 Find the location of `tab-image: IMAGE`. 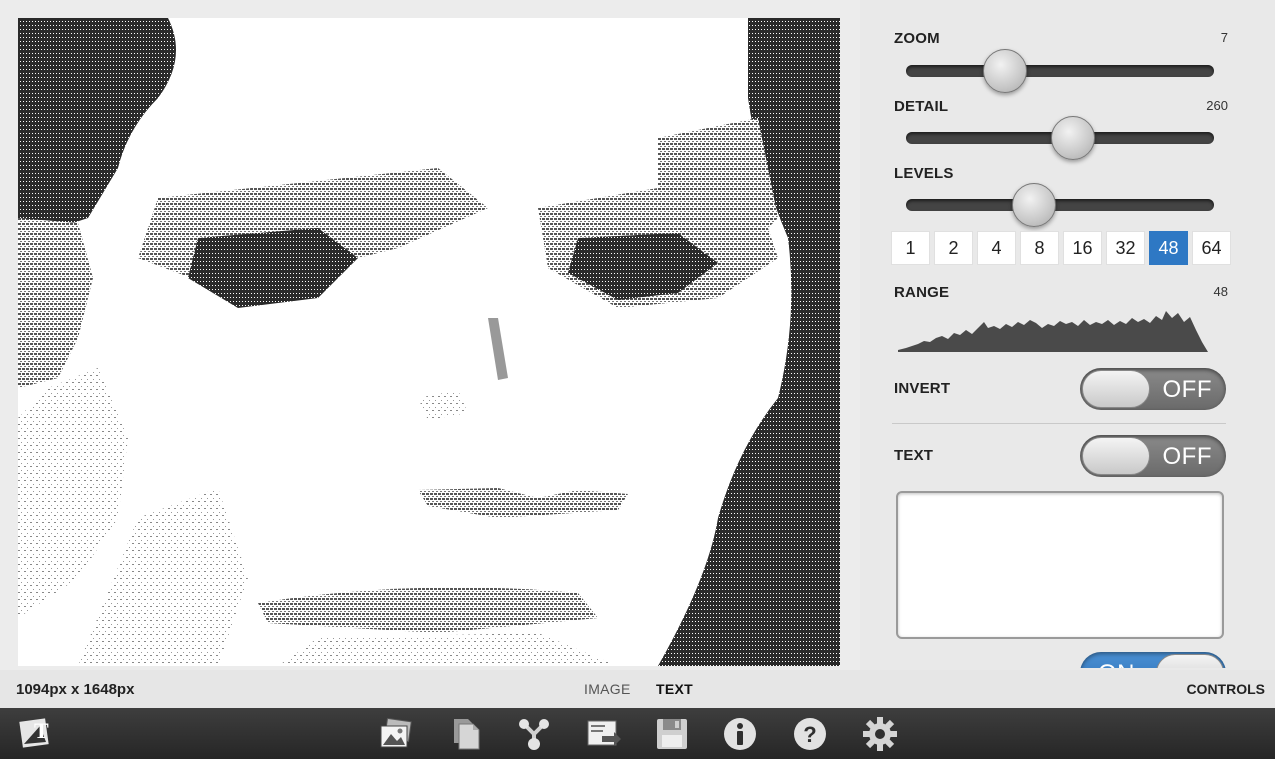

tab-image: IMAGE is located at coordinates (607, 689).